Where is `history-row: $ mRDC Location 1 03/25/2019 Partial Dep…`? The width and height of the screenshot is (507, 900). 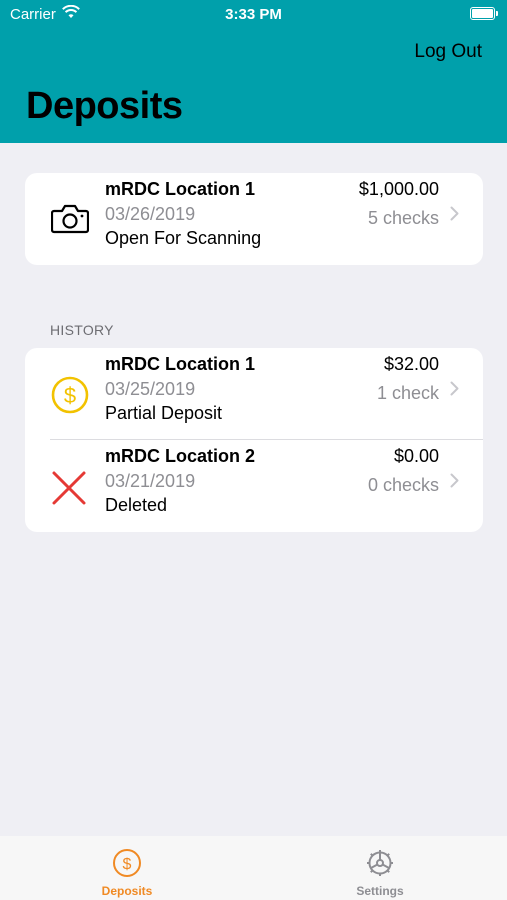
history-row: $ mRDC Location 1 03/25/2019 Partial Dep… is located at coordinates (254, 394).